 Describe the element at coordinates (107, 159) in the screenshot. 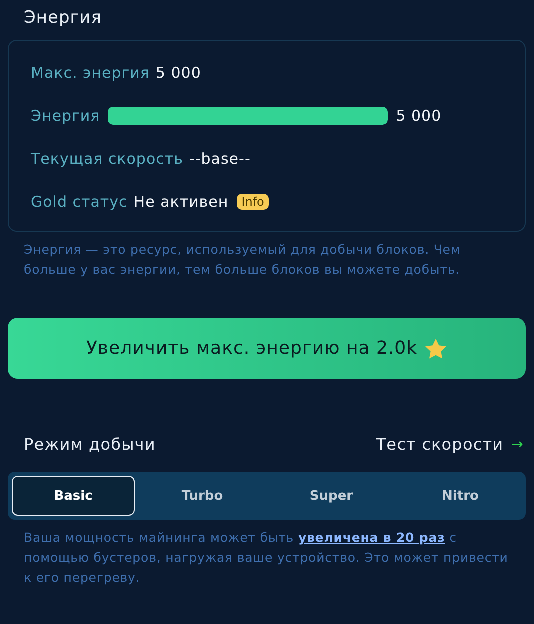

I see `stat-label: Текущая скорость` at that location.